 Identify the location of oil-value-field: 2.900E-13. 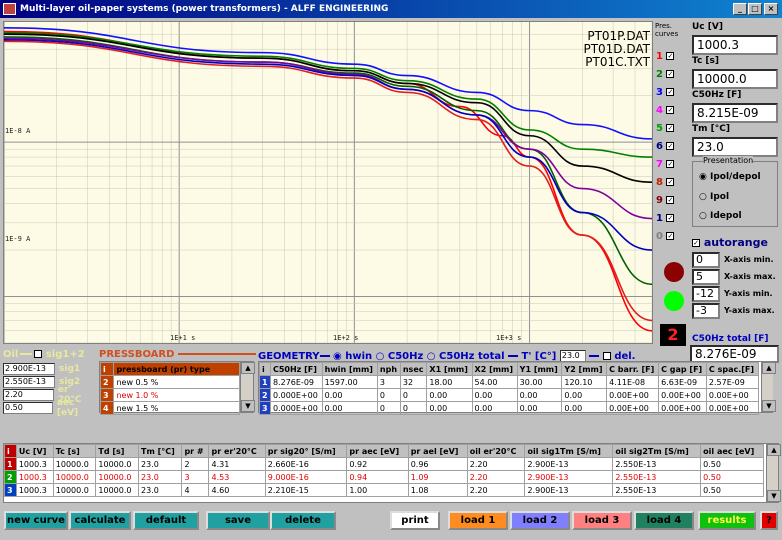
(29, 368).